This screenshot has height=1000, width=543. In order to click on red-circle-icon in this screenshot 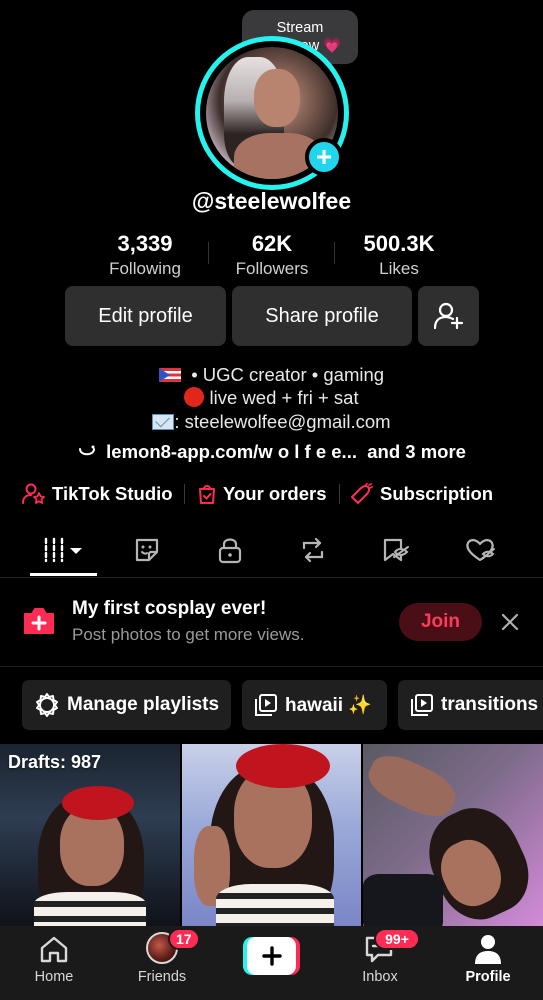, I will do `click(194, 397)`.